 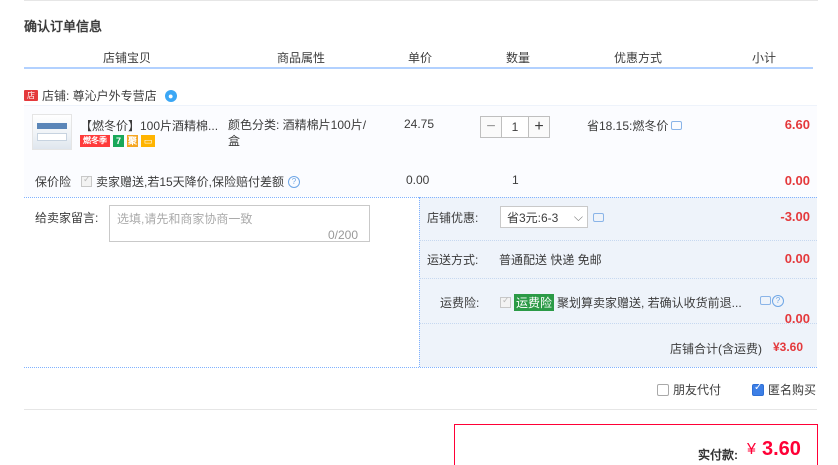 What do you see at coordinates (132, 141) in the screenshot?
I see `juhuasuan-tag: 聚` at bounding box center [132, 141].